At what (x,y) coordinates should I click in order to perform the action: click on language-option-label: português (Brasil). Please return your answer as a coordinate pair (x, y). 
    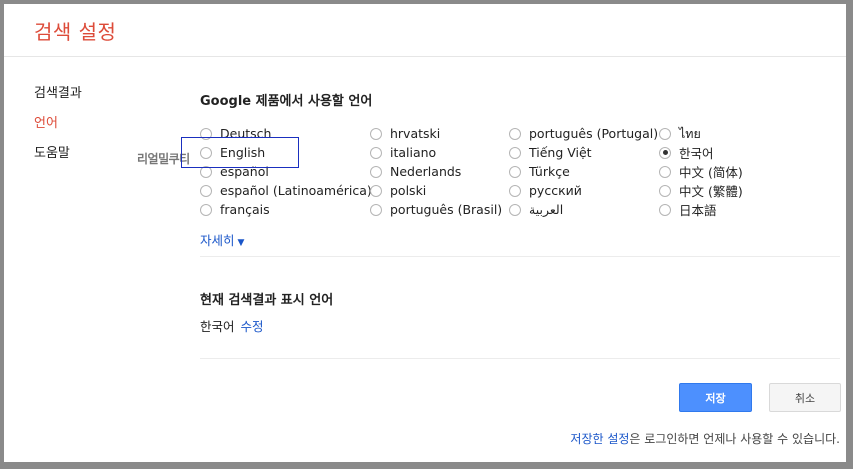
    Looking at the image, I should click on (446, 209).